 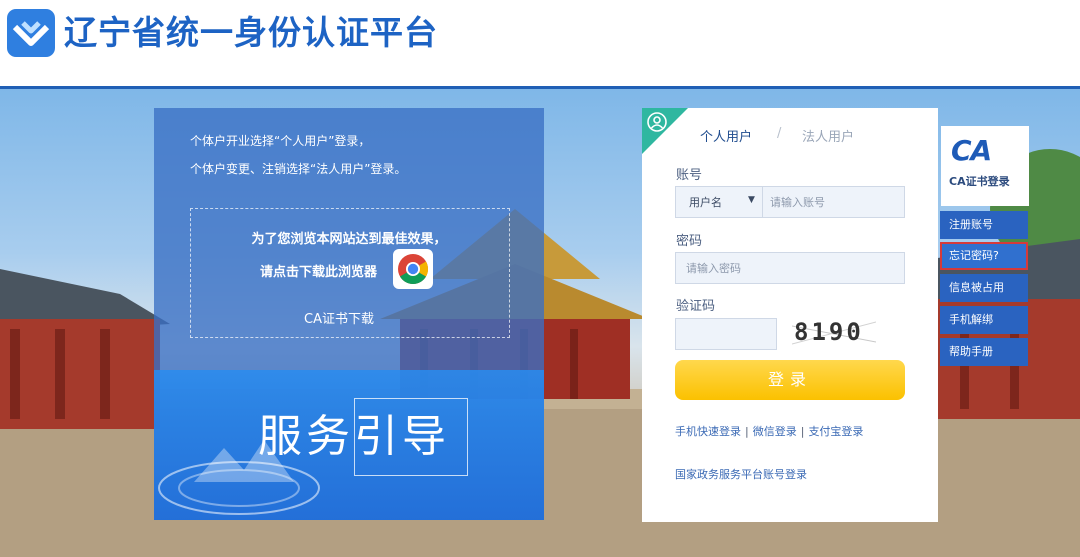 What do you see at coordinates (984, 352) in the screenshot?
I see `help-manual-button: 帮助手册` at bounding box center [984, 352].